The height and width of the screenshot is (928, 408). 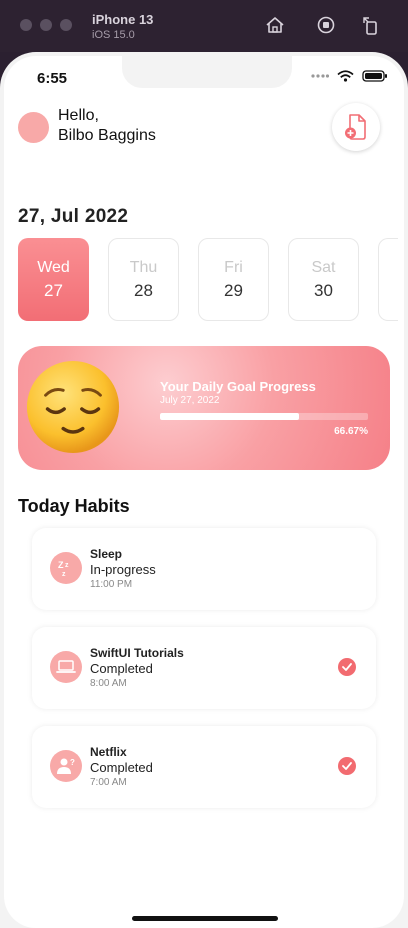 I want to click on habit-status: In-progress, so click(x=123, y=569).